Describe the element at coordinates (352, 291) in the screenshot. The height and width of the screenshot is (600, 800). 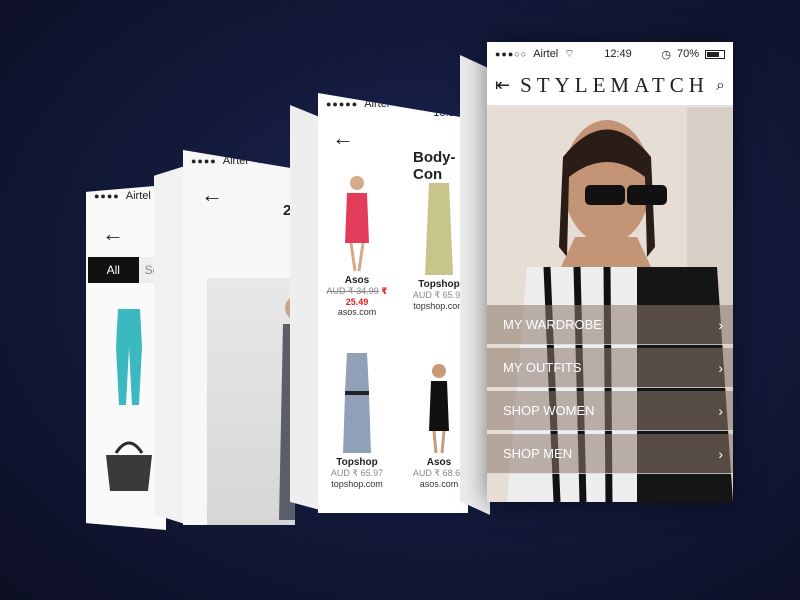
I see `old-price: AUD ₹ 34.99` at that location.